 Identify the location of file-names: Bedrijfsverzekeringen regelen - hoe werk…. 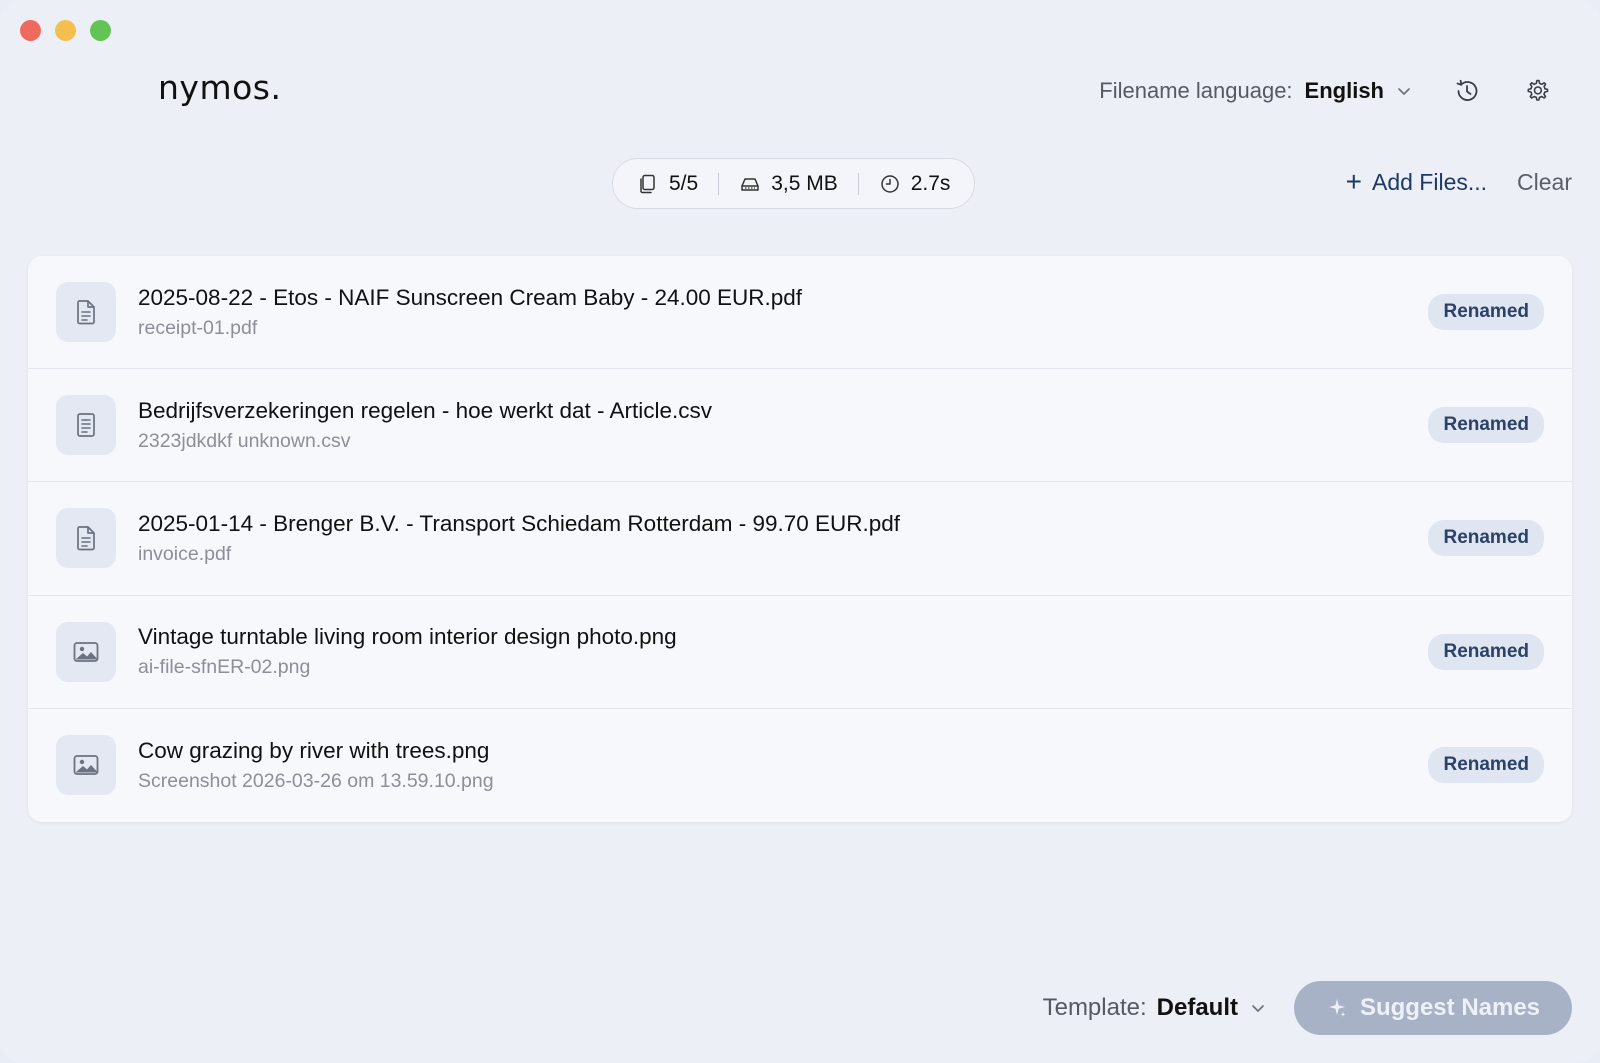
(425, 425).